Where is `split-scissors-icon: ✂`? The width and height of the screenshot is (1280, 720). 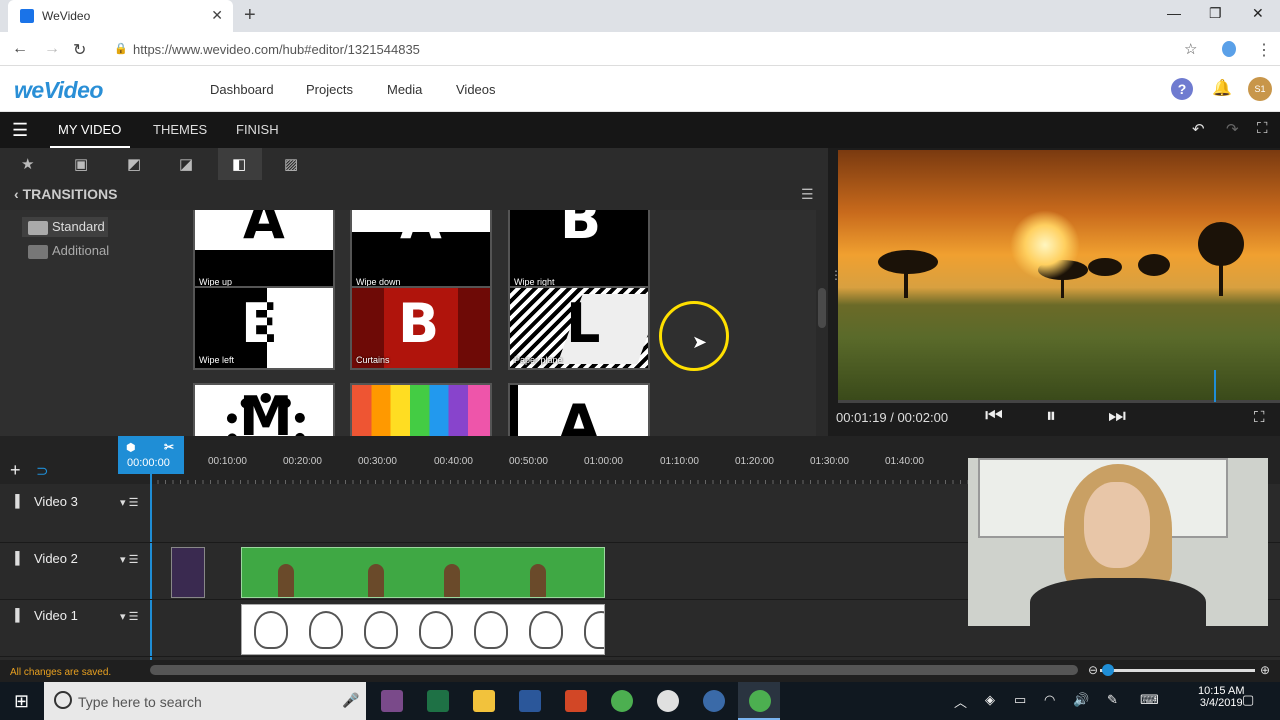 split-scissors-icon: ✂ is located at coordinates (169, 447).